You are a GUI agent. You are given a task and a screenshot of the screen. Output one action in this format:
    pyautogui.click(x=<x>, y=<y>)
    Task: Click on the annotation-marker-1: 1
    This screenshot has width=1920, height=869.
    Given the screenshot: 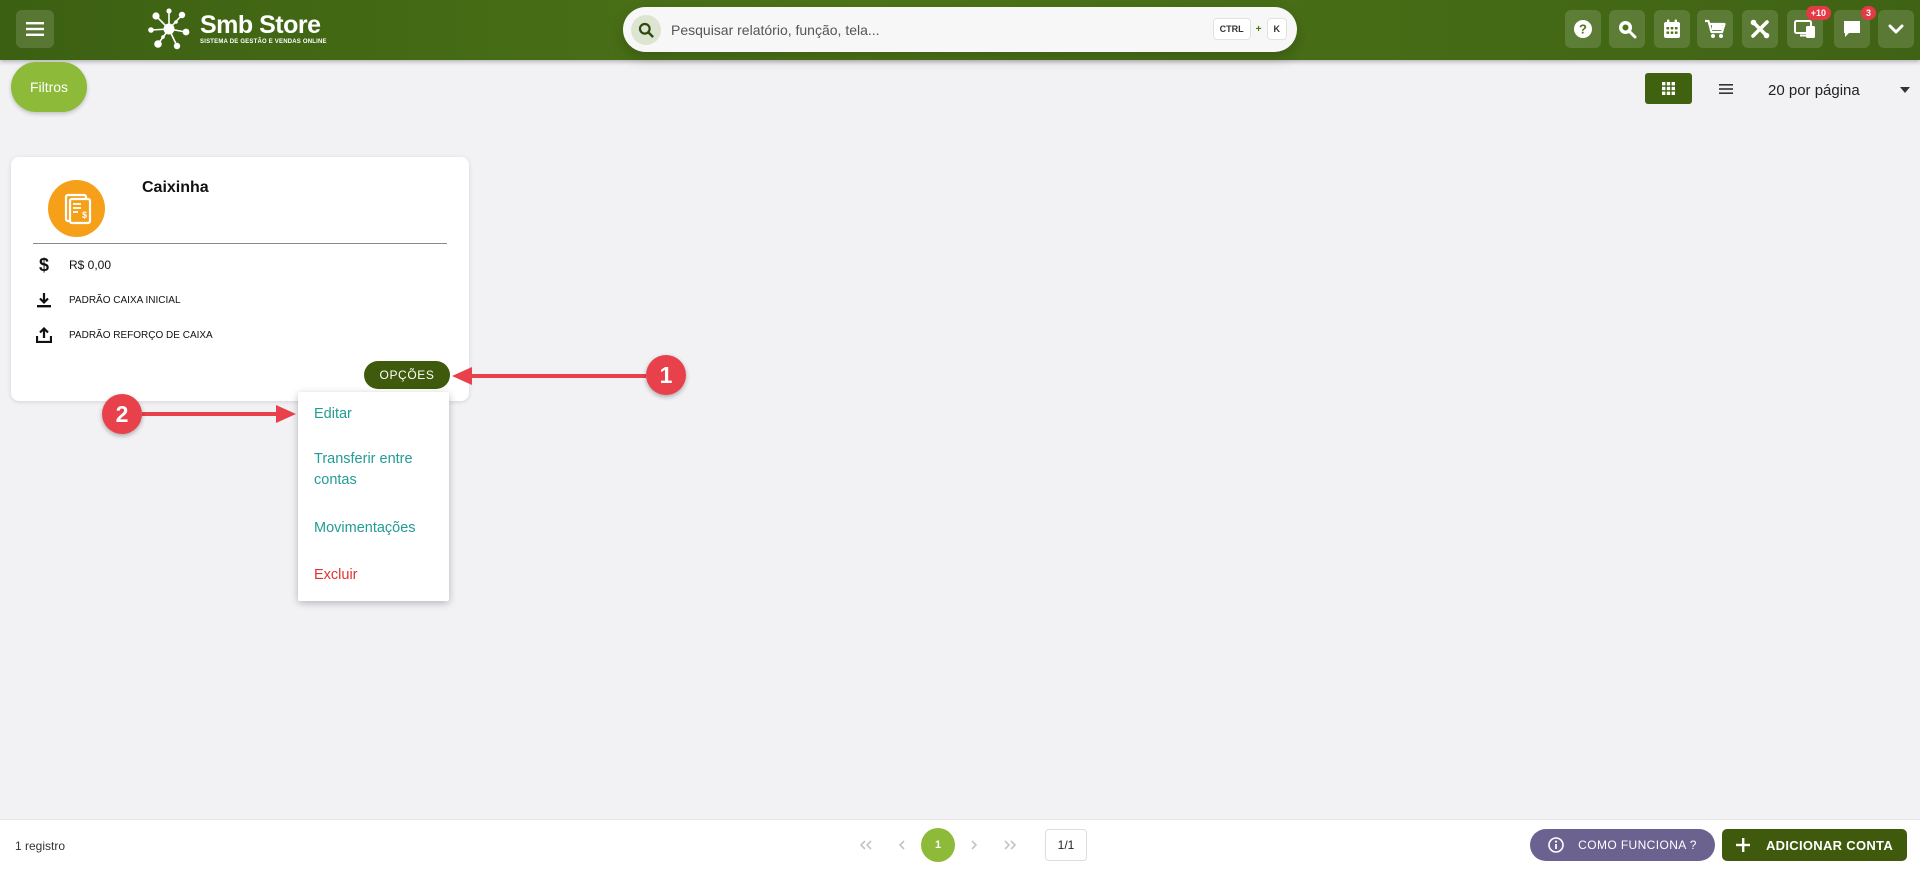 What is the action you would take?
    pyautogui.click(x=666, y=375)
    